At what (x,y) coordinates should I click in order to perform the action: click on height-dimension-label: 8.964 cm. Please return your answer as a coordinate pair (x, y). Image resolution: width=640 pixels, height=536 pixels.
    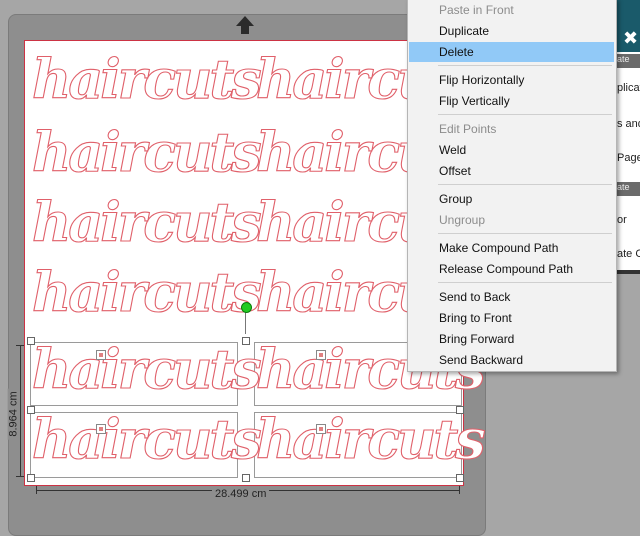
    Looking at the image, I should click on (13, 414).